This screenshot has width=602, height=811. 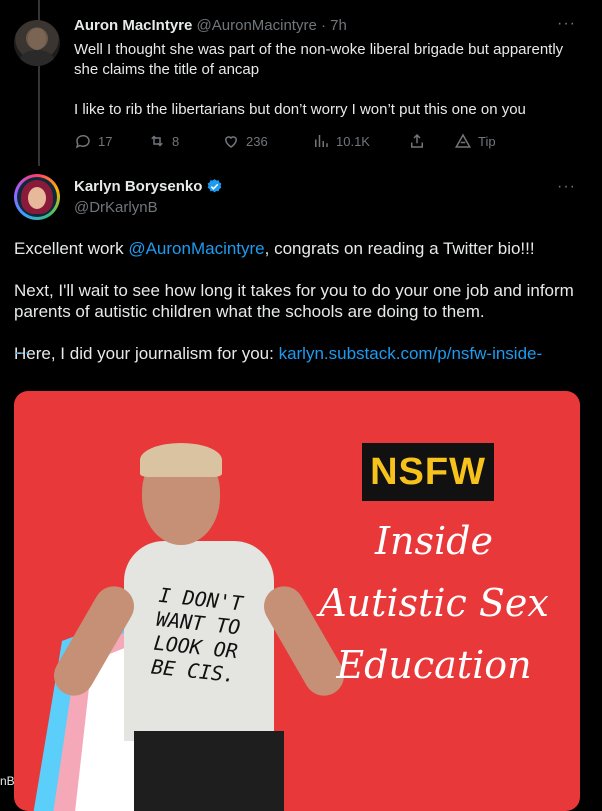 I want to click on text-span: Here, I did your journalism for you:, so click(x=146, y=353).